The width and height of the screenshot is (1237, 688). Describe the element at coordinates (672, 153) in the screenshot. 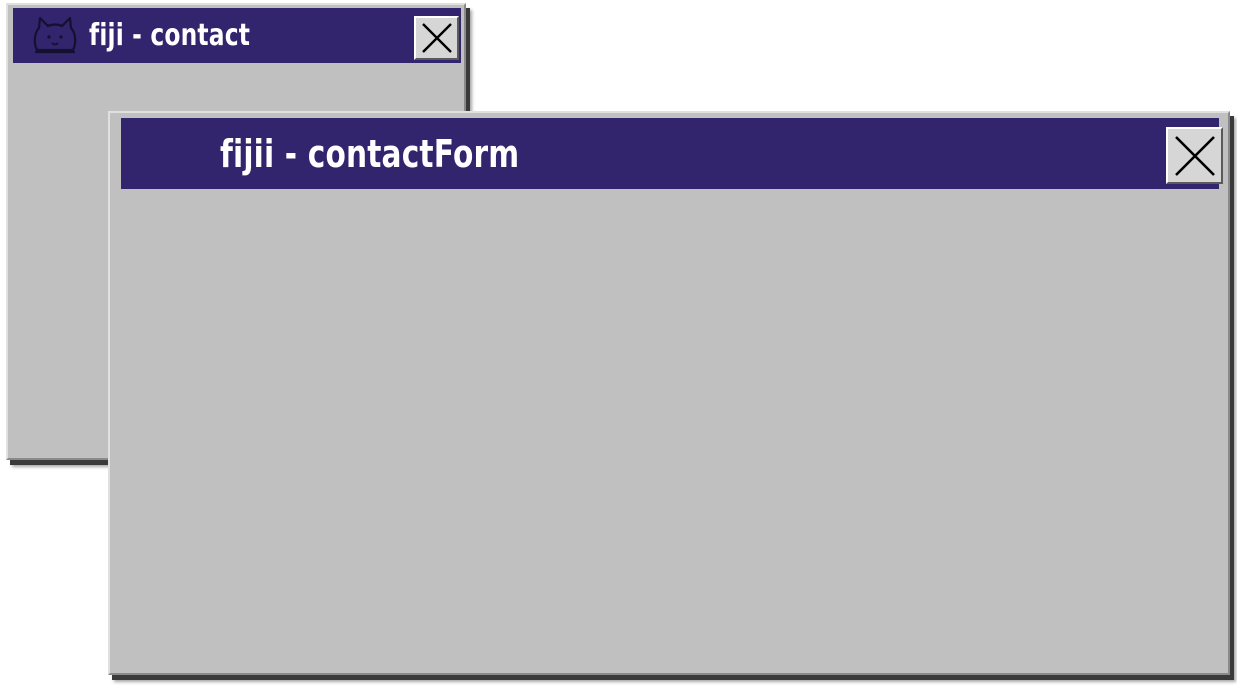

I see `contactform-window-titlebar: fijii - contactForm` at that location.